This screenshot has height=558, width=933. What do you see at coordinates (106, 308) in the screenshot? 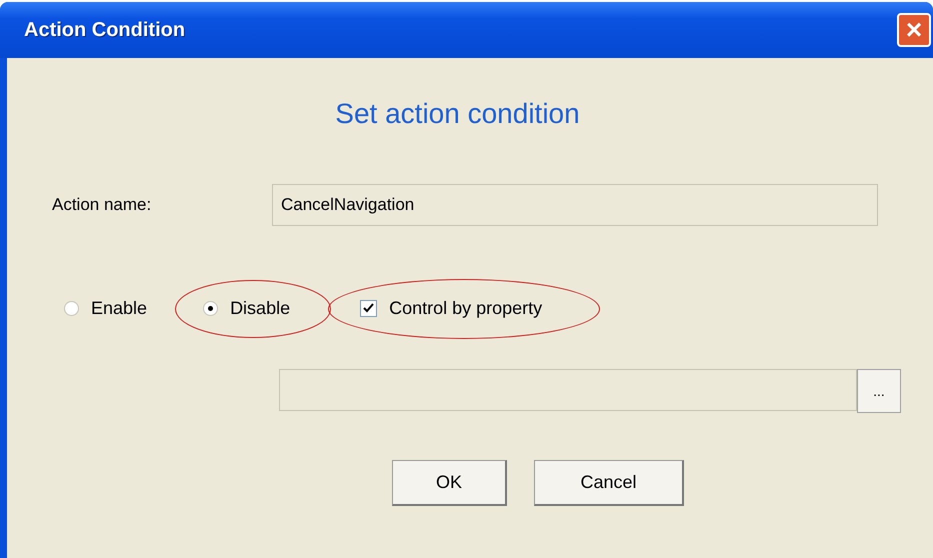
I see `radio-option: Enable` at bounding box center [106, 308].